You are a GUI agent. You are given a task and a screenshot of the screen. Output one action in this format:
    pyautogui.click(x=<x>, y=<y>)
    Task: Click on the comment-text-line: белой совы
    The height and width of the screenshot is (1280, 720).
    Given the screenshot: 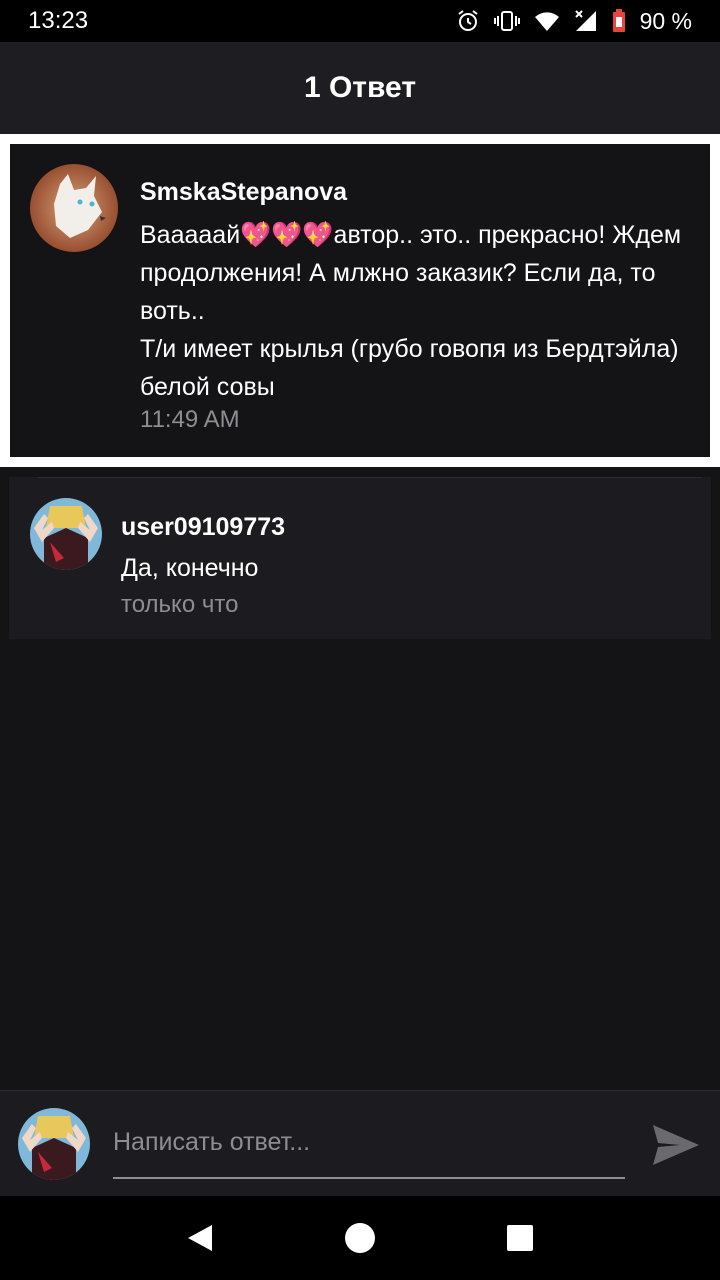 What is the action you would take?
    pyautogui.click(x=207, y=387)
    